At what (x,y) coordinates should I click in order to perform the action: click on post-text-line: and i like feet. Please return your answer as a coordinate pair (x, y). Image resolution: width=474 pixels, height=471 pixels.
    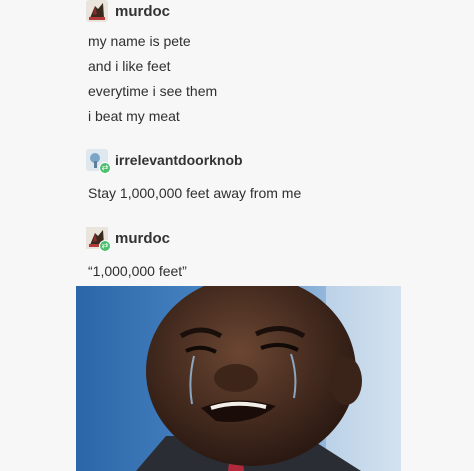
    Looking at the image, I should click on (129, 66).